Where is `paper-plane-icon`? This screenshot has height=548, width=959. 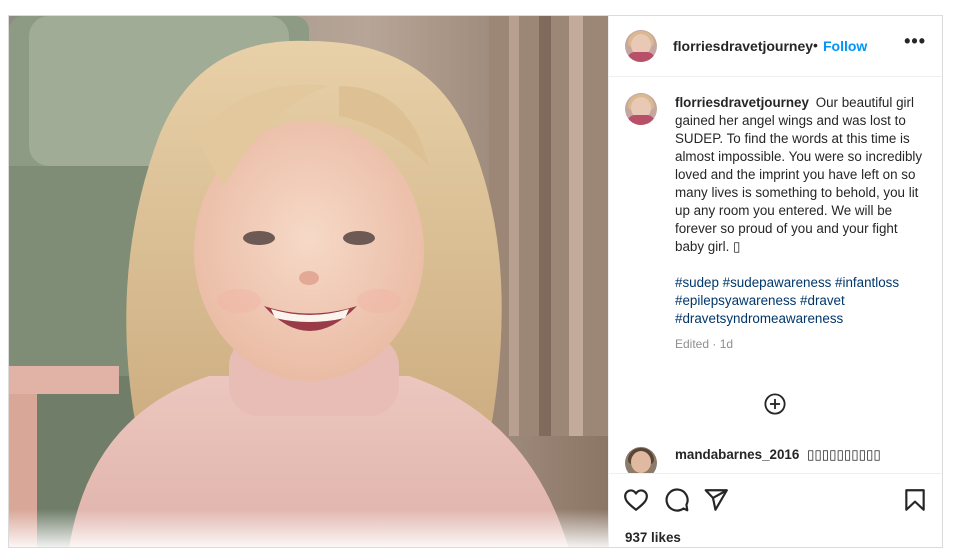
paper-plane-icon is located at coordinates (716, 500).